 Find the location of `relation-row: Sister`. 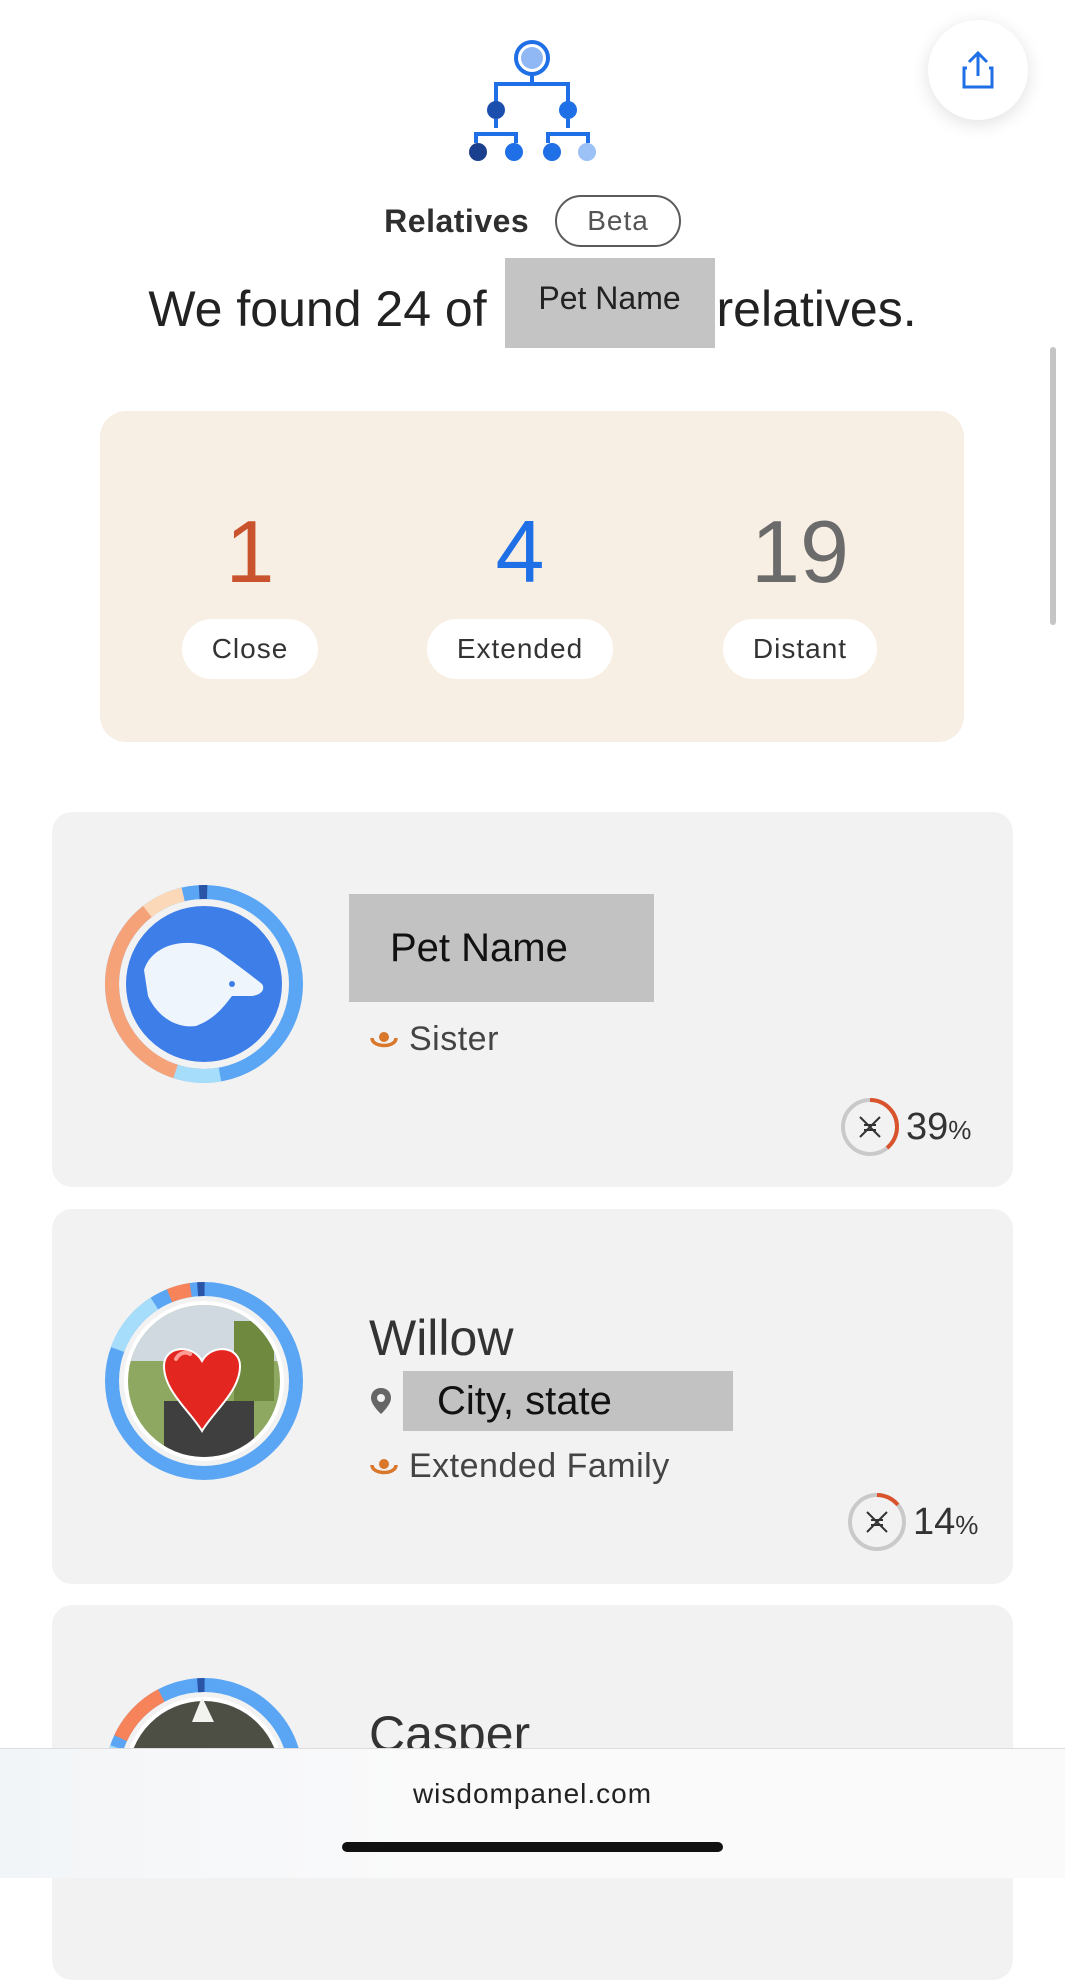

relation-row: Sister is located at coordinates (434, 1039).